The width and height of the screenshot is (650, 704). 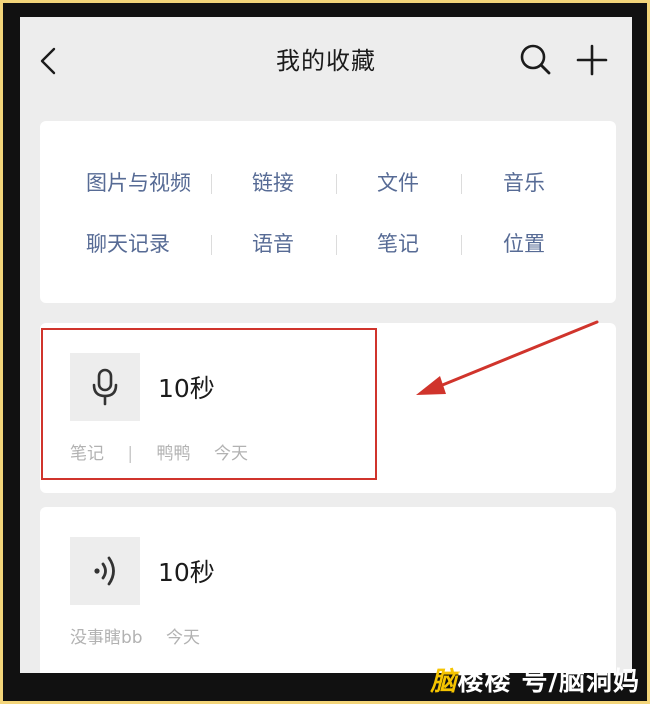 I want to click on category-photos-videos: 图片与视频, so click(x=138, y=183).